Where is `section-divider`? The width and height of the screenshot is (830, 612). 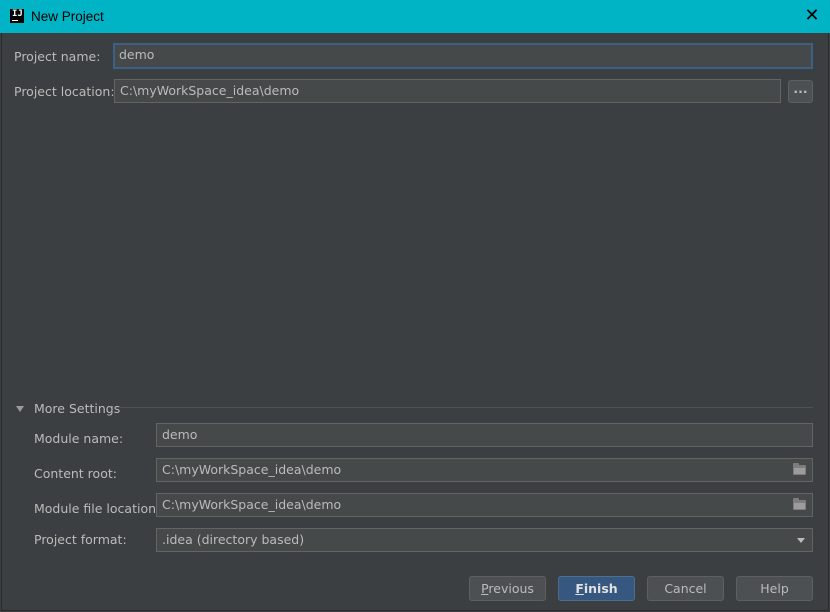
section-divider is located at coordinates (464, 407).